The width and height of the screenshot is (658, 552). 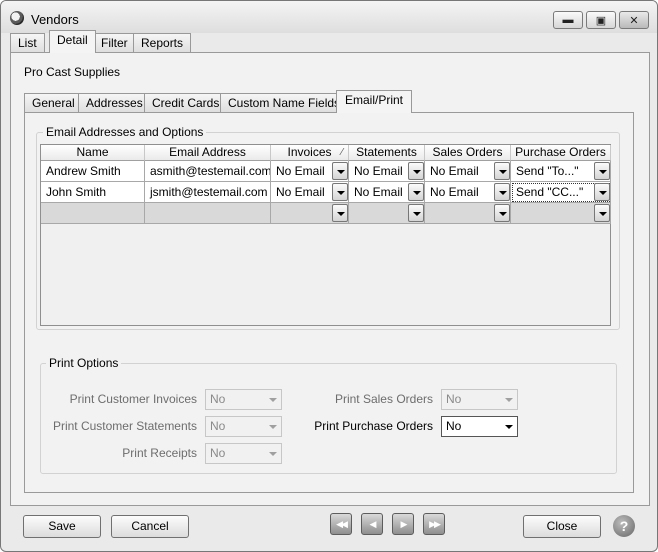 What do you see at coordinates (55, 19) in the screenshot?
I see `window-title: Vendors` at bounding box center [55, 19].